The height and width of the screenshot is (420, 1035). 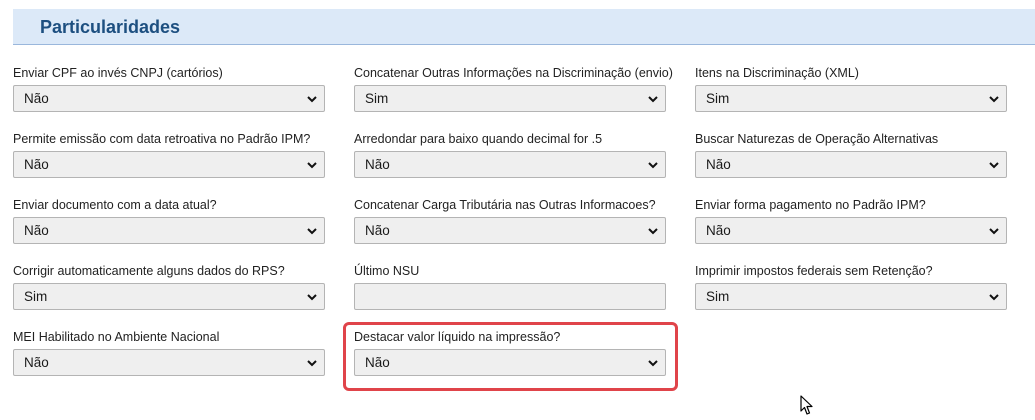 I want to click on field-mei-habilitado: MEI Habilitado no Ambiente Nacional Não, so click(x=169, y=352).